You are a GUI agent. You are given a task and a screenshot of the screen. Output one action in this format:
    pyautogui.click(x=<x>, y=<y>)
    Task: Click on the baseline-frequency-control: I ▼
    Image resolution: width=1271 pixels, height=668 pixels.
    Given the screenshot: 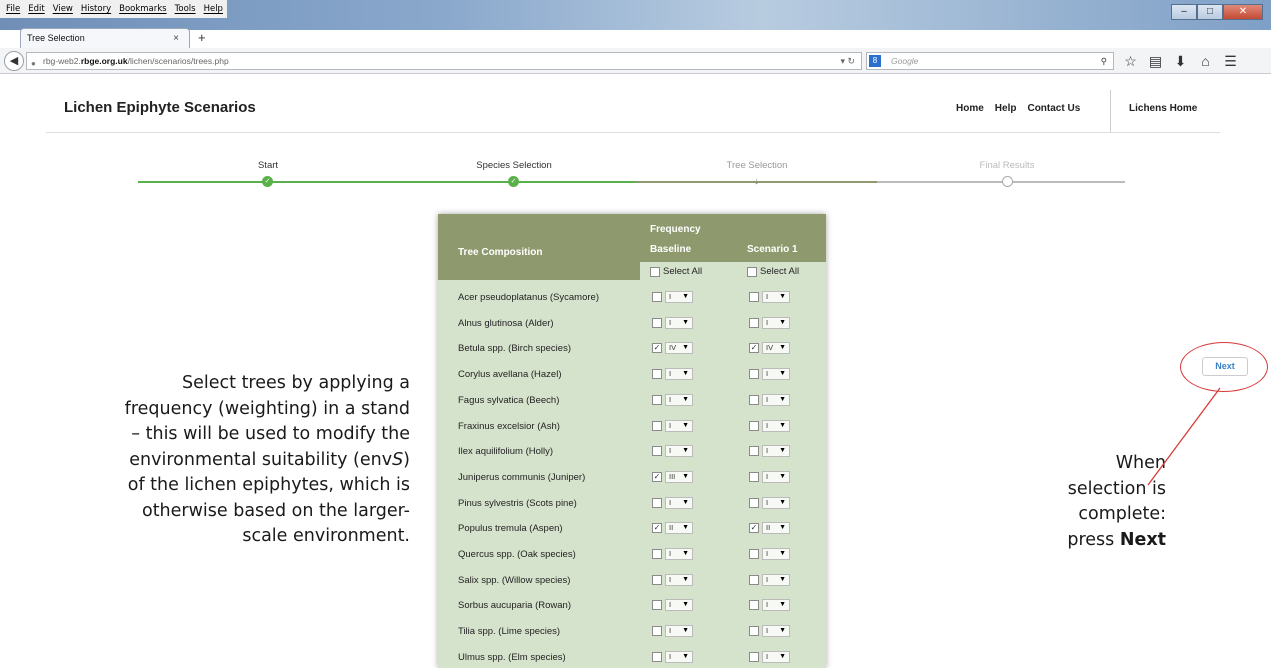 What is the action you would take?
    pyautogui.click(x=672, y=579)
    